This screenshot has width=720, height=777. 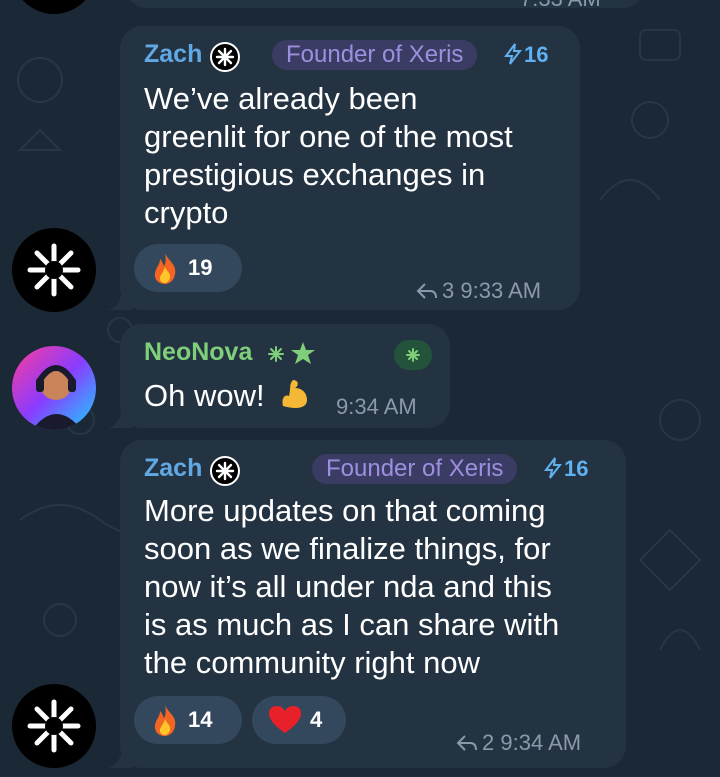 I want to click on star-icon, so click(x=303, y=353).